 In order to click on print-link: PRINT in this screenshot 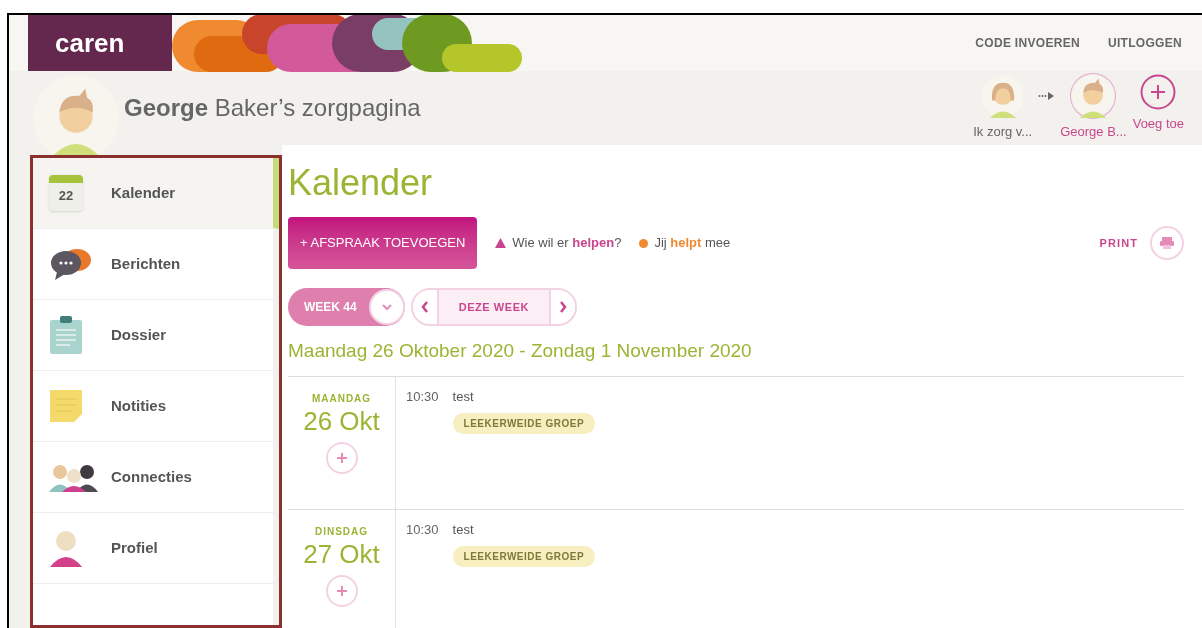, I will do `click(1118, 243)`.